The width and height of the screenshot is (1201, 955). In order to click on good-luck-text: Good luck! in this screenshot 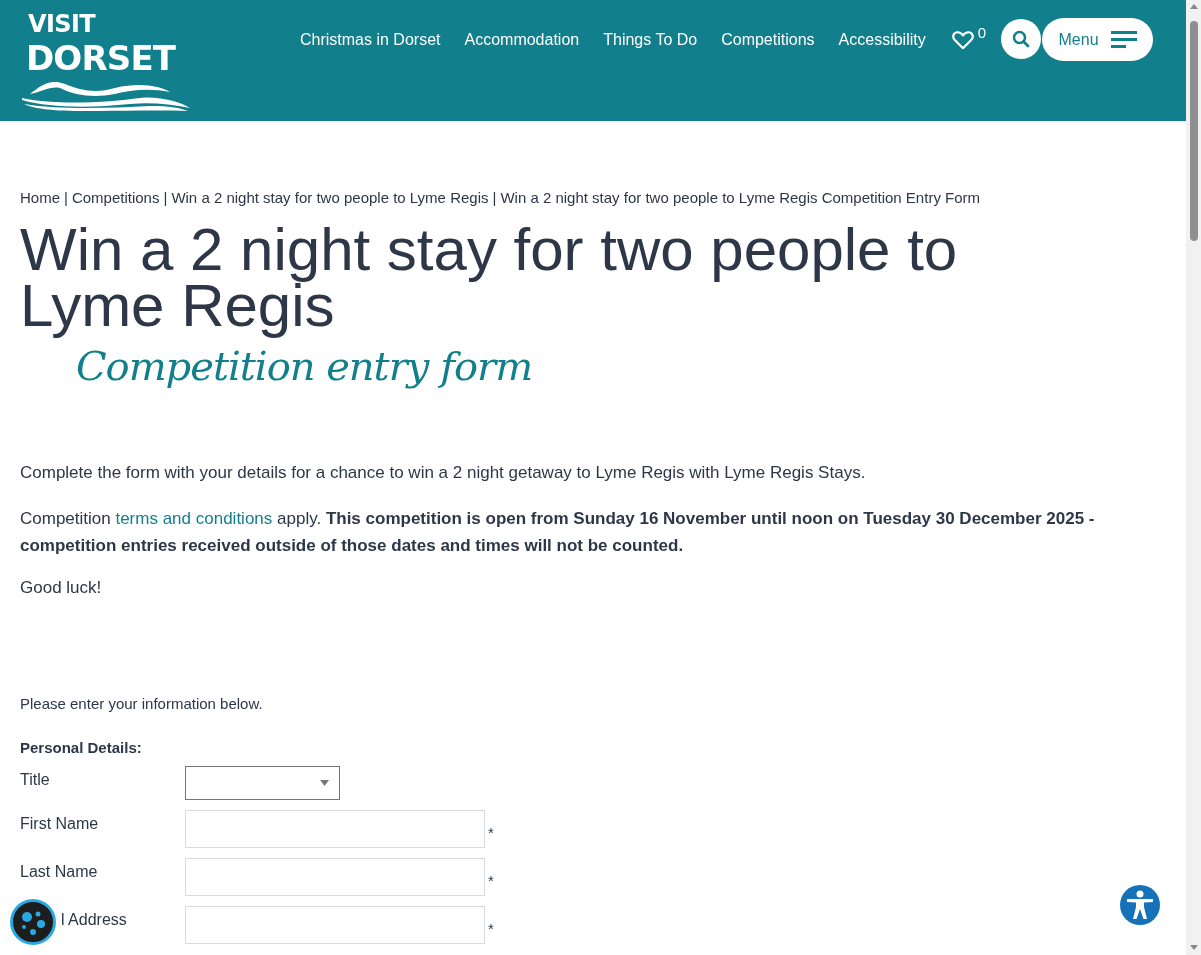, I will do `click(61, 588)`.